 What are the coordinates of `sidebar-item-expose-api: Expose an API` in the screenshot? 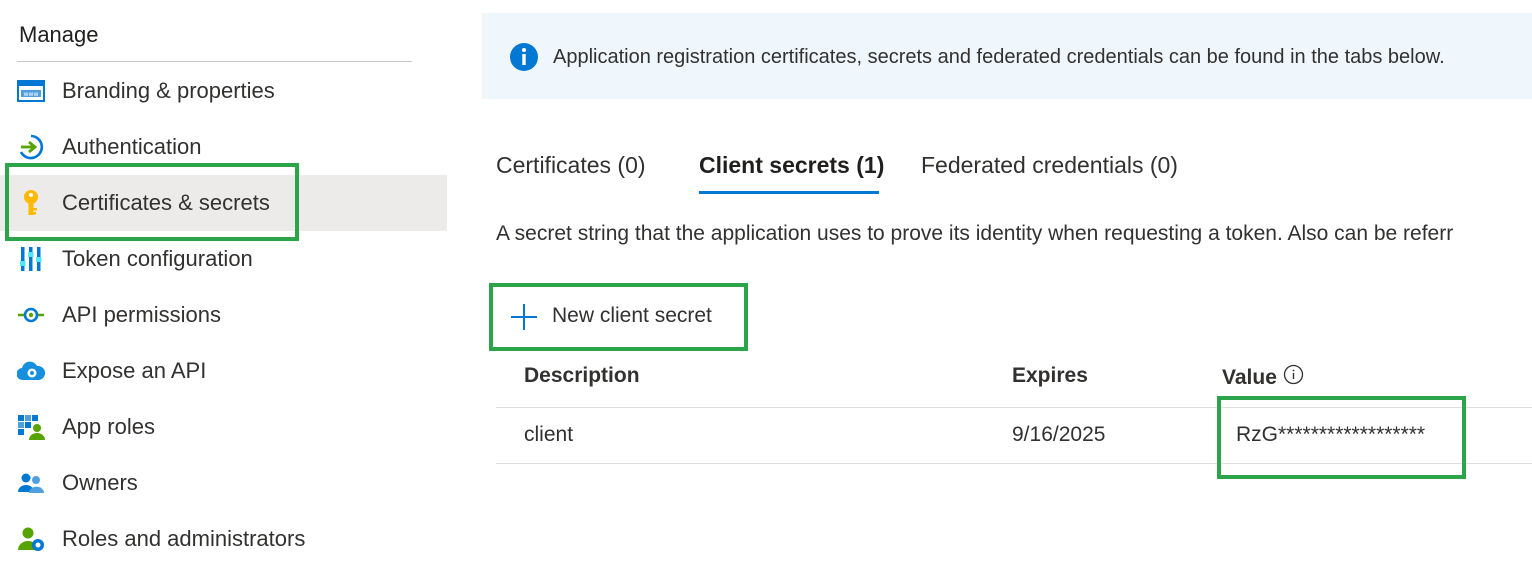 It's located at (223, 371).